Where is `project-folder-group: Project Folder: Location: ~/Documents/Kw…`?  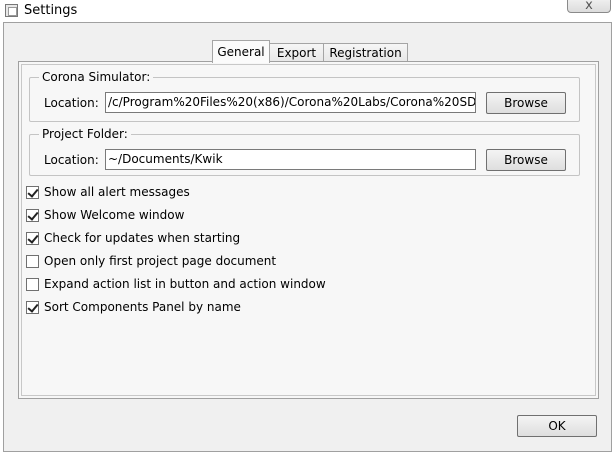 project-folder-group: Project Folder: Location: ~/Documents/Kw… is located at coordinates (304, 151).